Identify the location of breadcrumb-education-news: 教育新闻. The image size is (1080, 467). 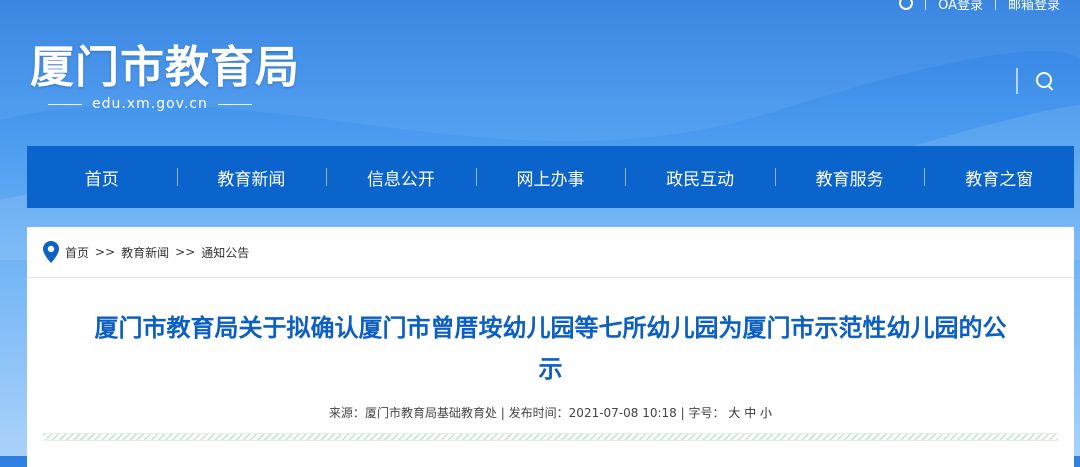
(145, 252).